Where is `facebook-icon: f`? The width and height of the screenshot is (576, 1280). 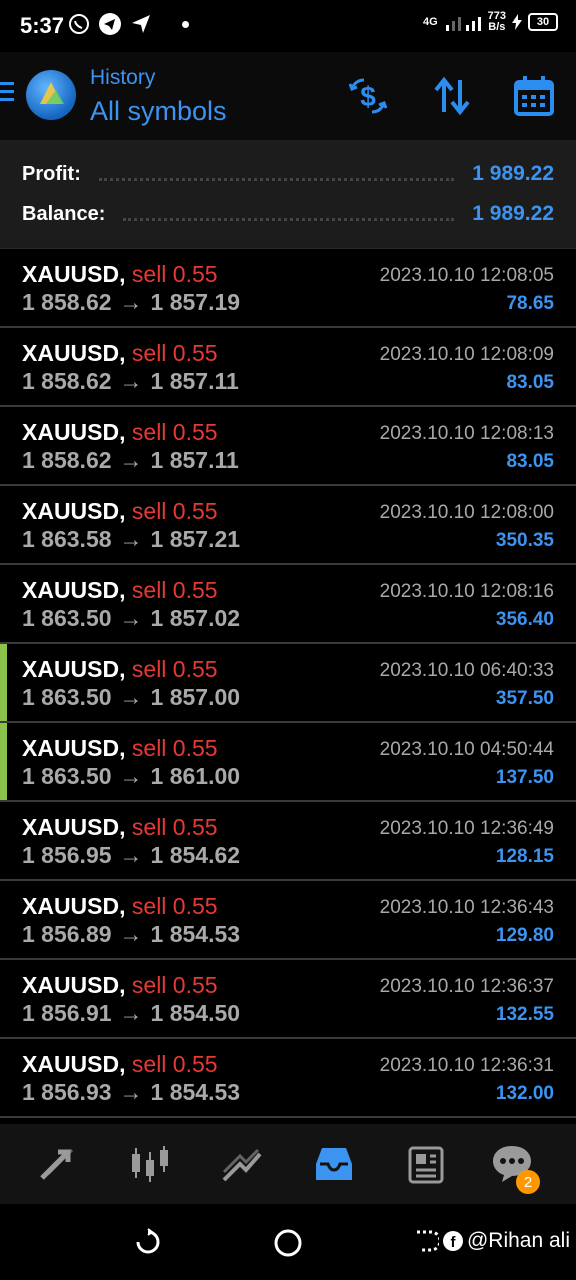 facebook-icon: f is located at coordinates (452, 1241).